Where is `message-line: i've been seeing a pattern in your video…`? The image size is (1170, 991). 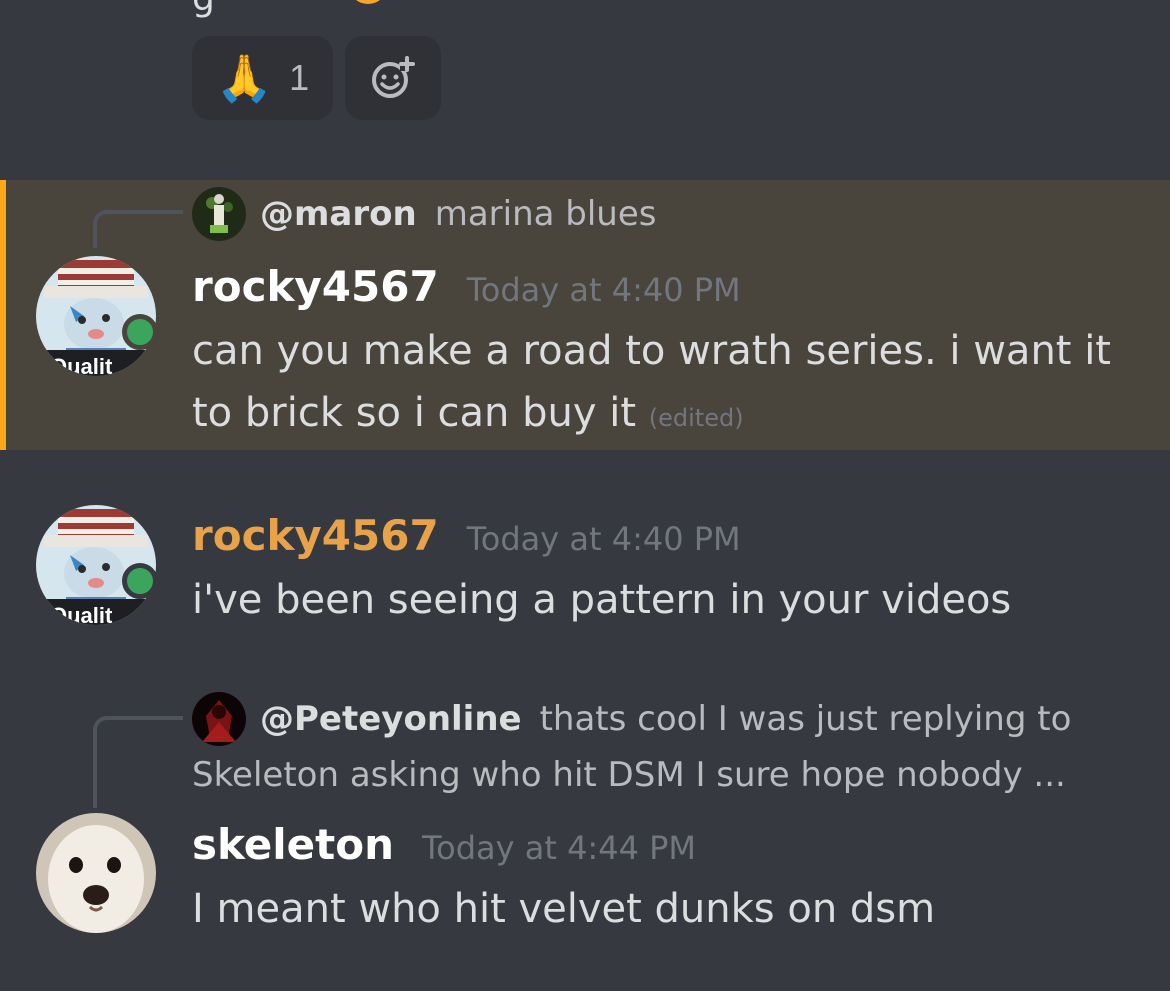 message-line: i've been seeing a pattern in your video… is located at coordinates (602, 600).